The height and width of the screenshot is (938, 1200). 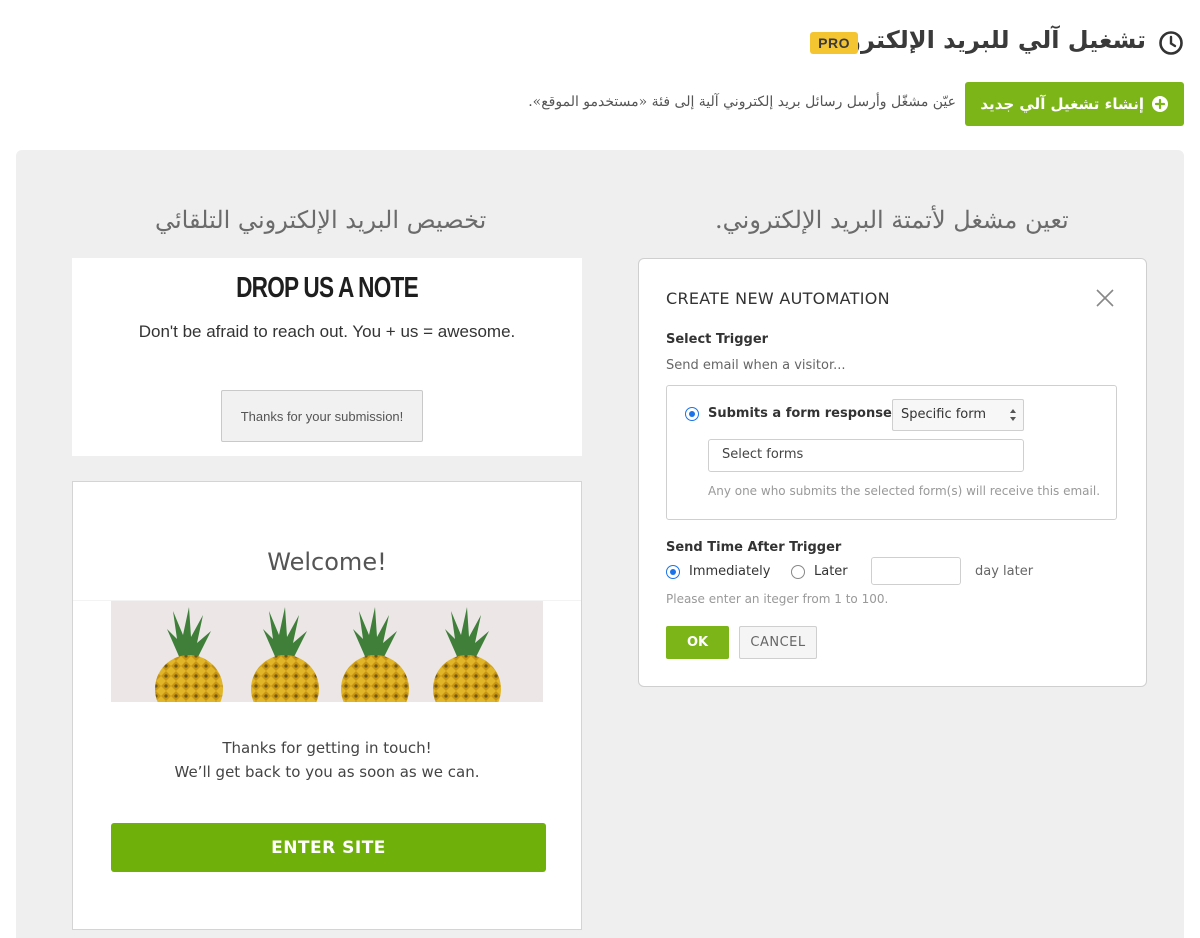 I want to click on form-preview-title: DROP US A NOTE, so click(x=327, y=288).